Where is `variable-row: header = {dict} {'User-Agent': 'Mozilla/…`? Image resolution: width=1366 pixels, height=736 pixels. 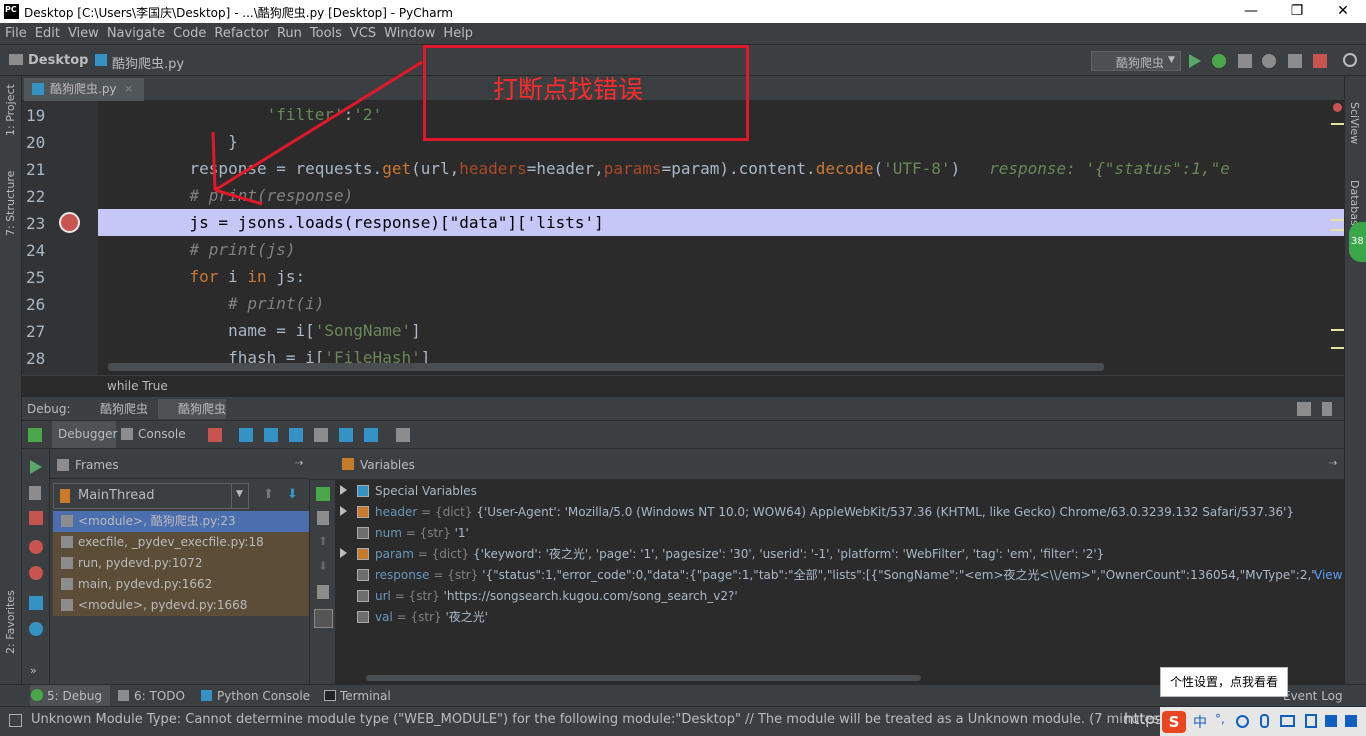 variable-row: header = {dict} {'User-Agent': 'Mozilla/… is located at coordinates (817, 512).